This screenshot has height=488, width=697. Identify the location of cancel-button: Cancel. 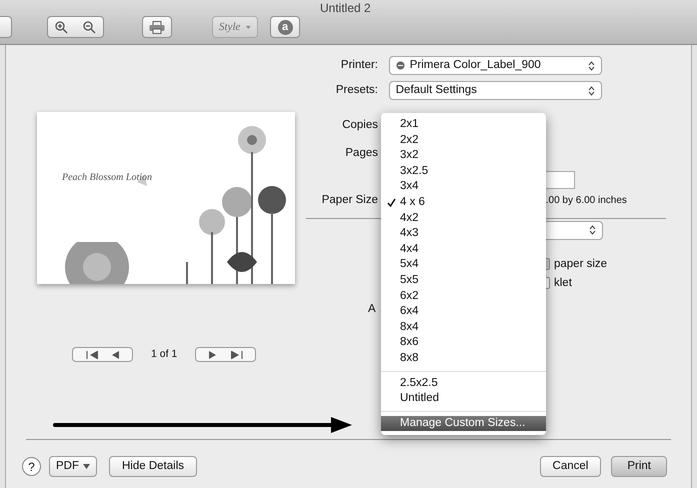
(571, 466).